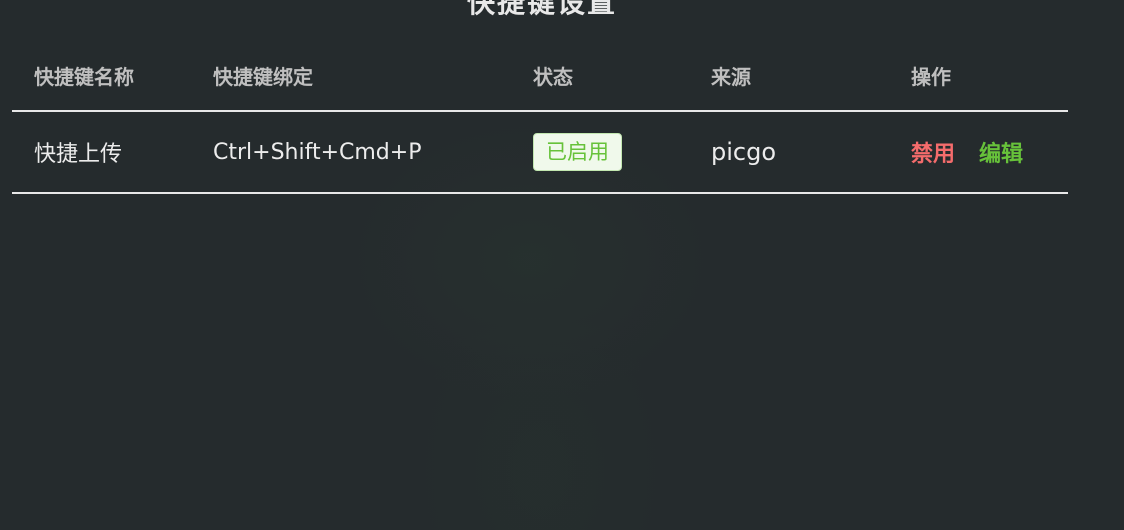 The image size is (1124, 530). Describe the element at coordinates (553, 76) in the screenshot. I see `header-status: 状态` at that location.